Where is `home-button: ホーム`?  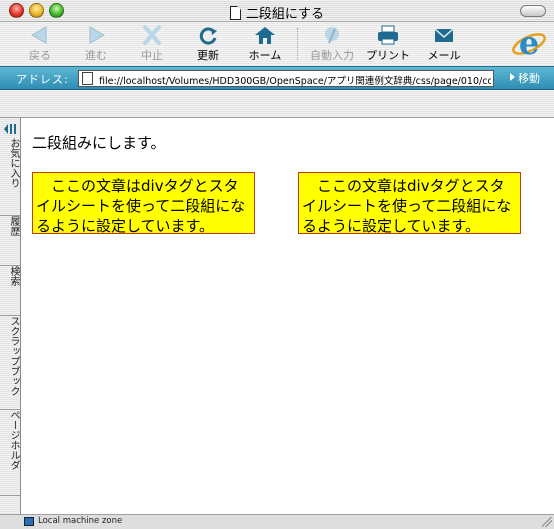 home-button: ホーム is located at coordinates (265, 44).